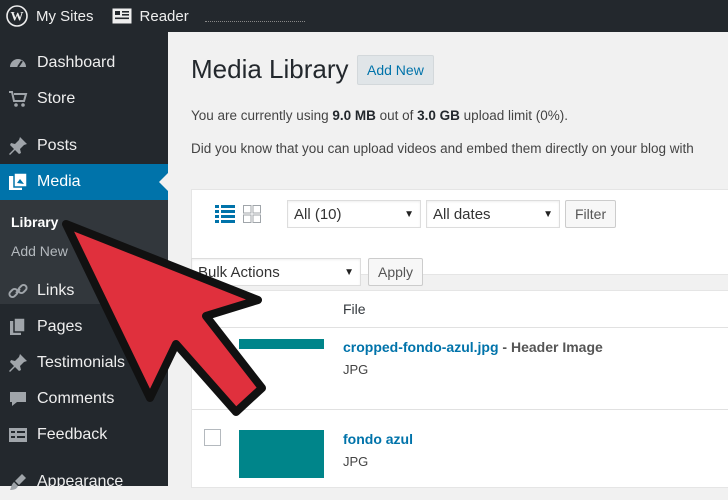 This screenshot has height=500, width=728. I want to click on sidebar-item-appearance: Appearance, so click(84, 482).